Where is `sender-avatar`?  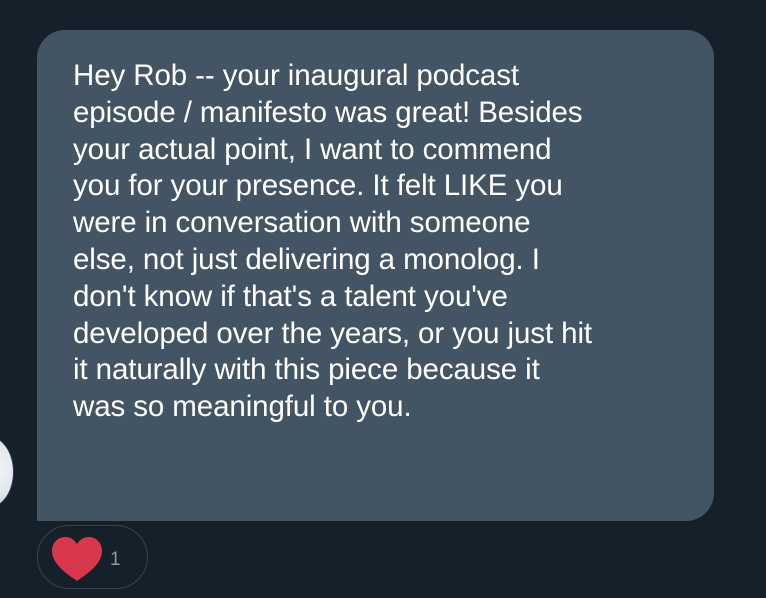 sender-avatar is located at coordinates (7, 472).